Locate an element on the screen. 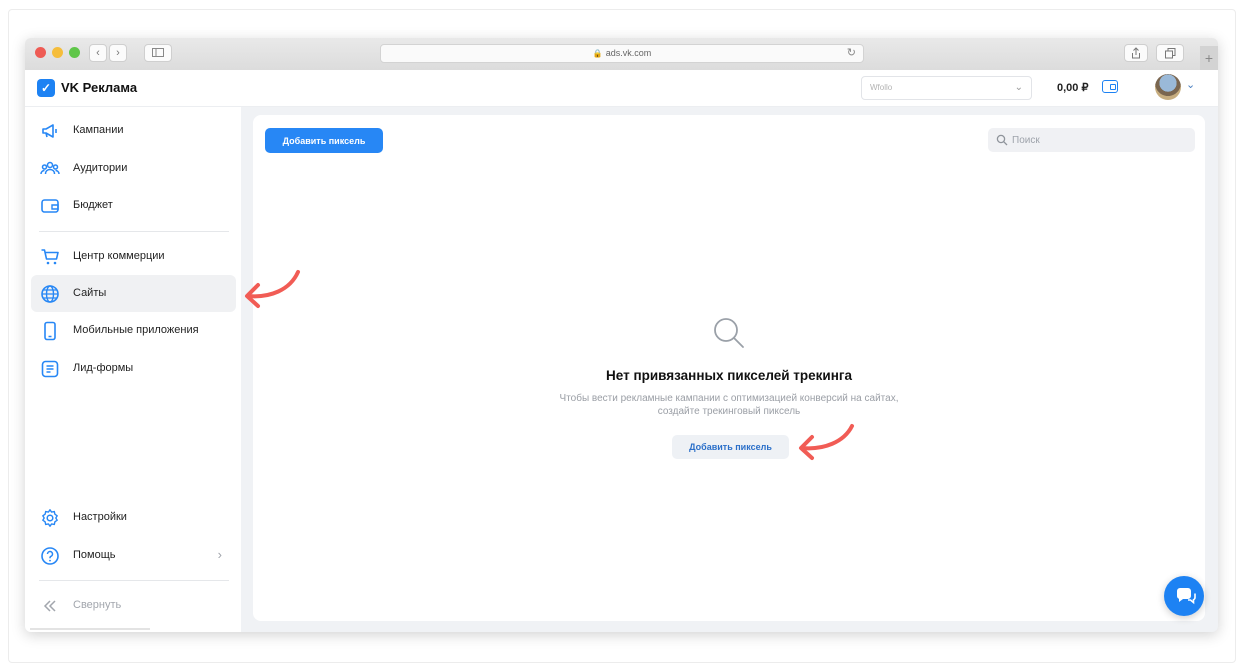 Image resolution: width=1240 pixels, height=666 pixels. sidebar-item-campaigns: Кампании is located at coordinates (133, 130).